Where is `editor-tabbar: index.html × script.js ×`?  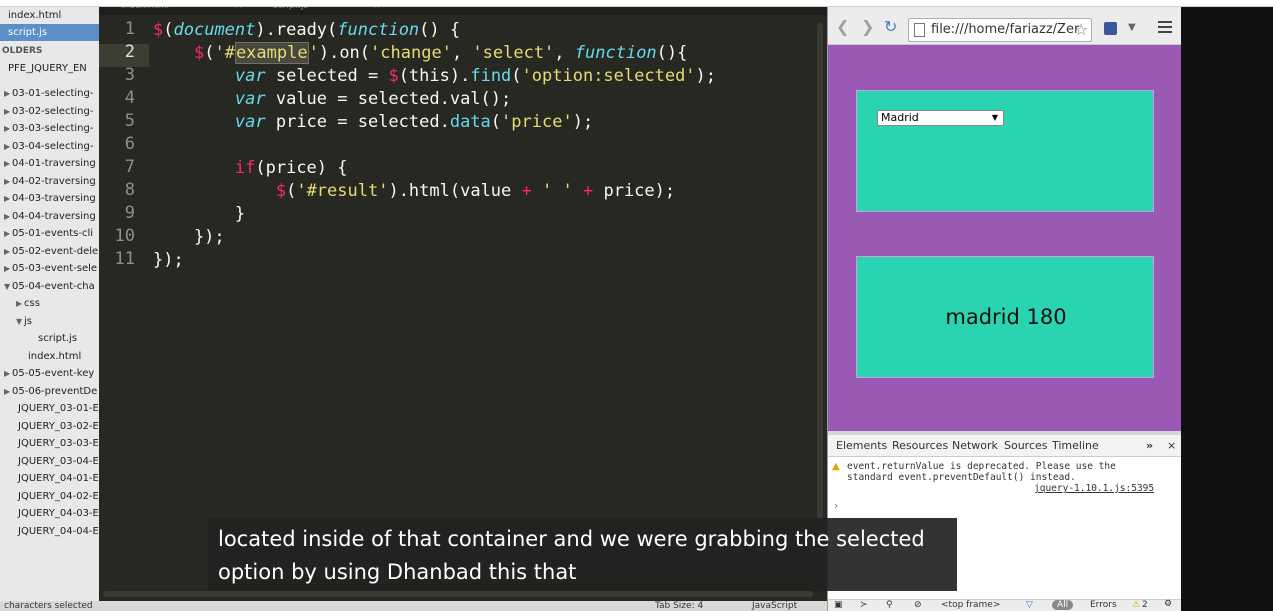 editor-tabbar: index.html × script.js × is located at coordinates (463, 11).